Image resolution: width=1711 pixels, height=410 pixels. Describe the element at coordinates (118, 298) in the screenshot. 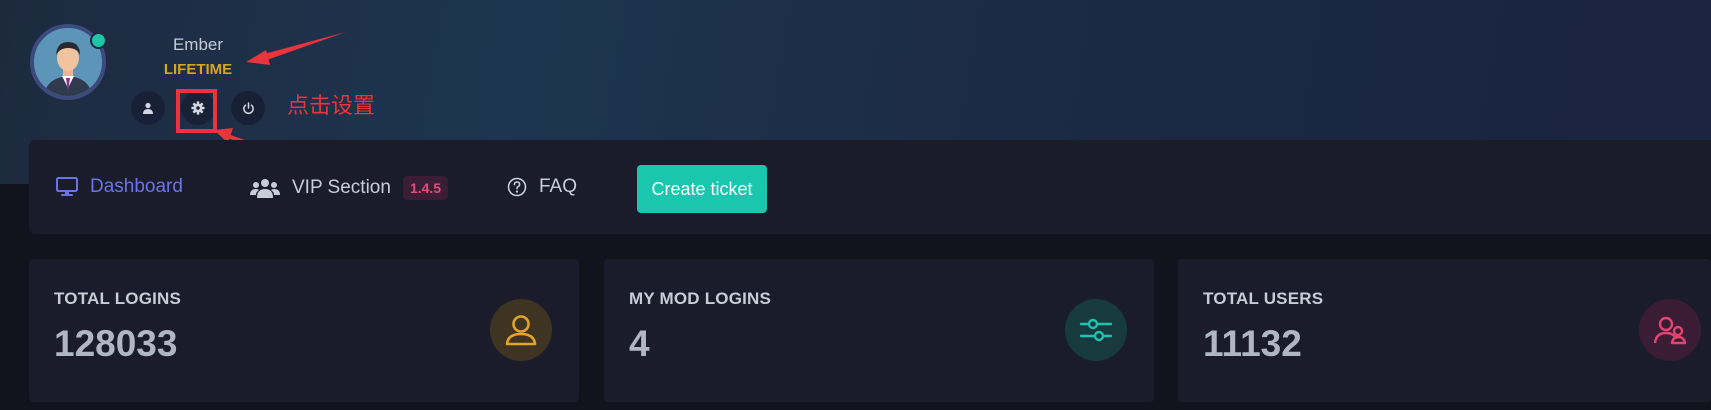

I see `stat-label: TOTAL LOGINS` at that location.